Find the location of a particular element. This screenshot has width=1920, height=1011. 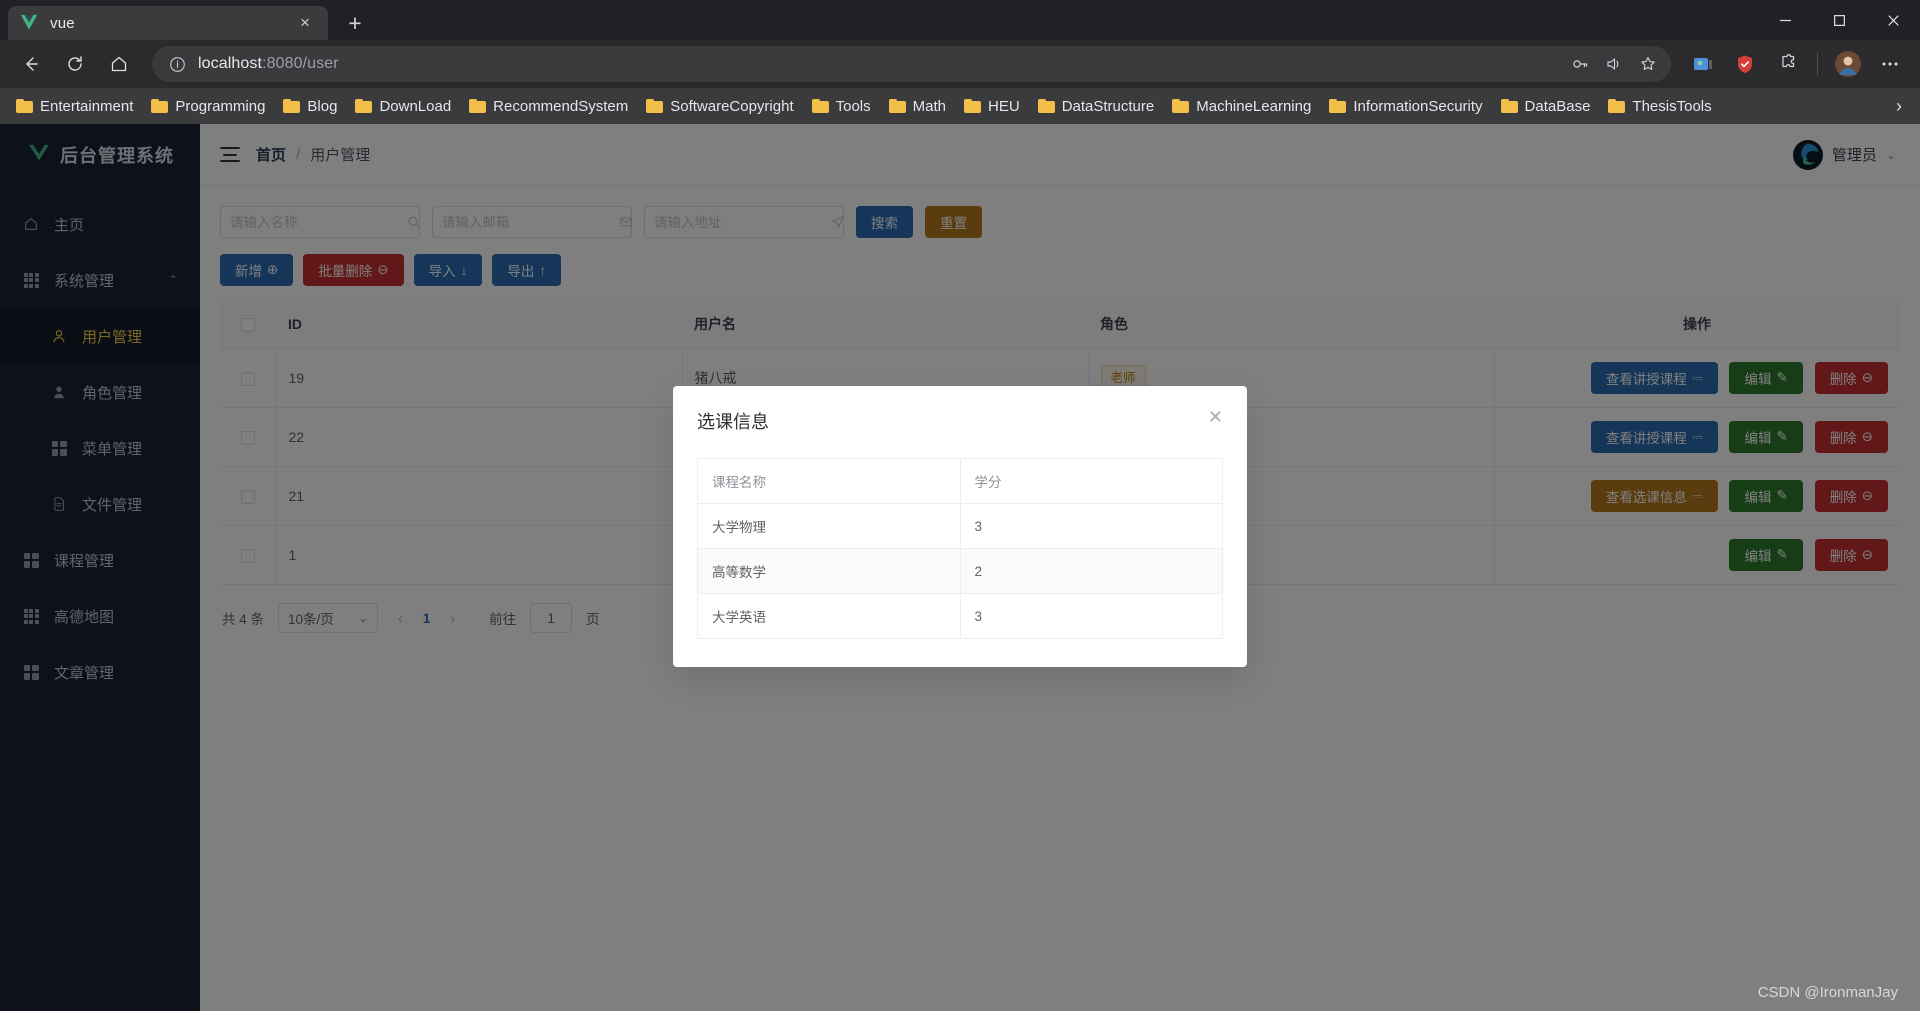

bookmark-item: Entertainment is located at coordinates (74, 106).